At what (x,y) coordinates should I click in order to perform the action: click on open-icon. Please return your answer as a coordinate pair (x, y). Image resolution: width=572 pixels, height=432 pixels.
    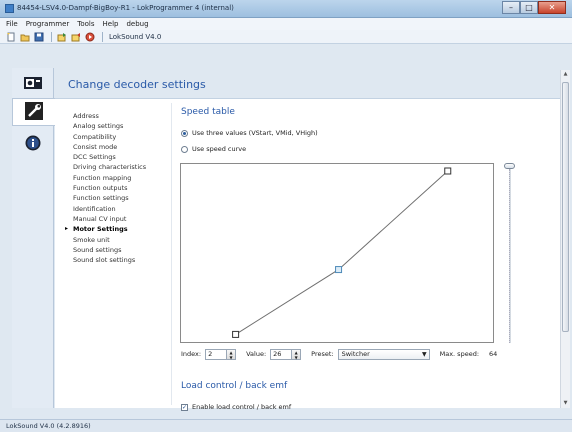
    Looking at the image, I should click on (24, 37).